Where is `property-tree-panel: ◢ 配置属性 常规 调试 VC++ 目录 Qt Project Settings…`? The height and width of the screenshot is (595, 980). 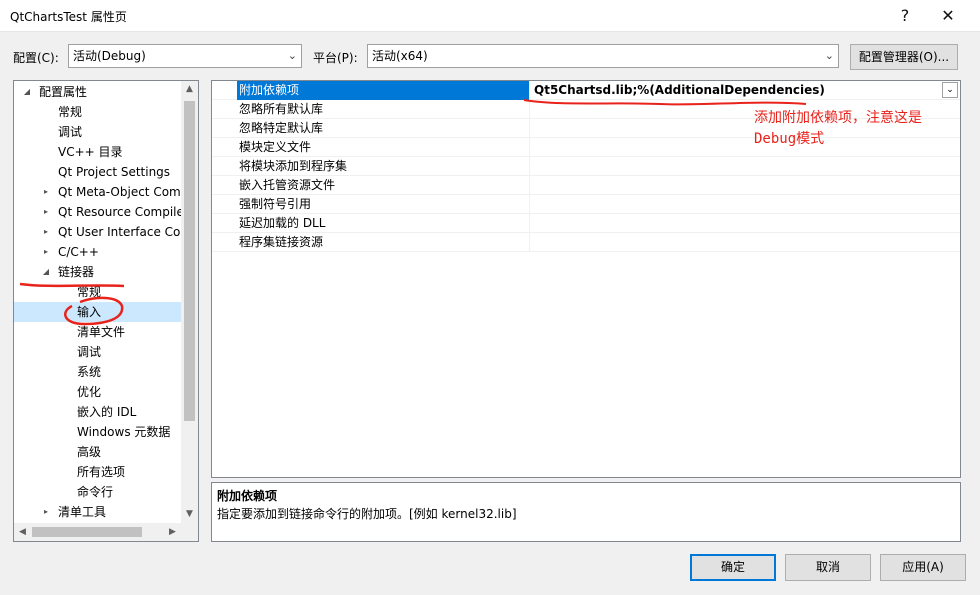 property-tree-panel: ◢ 配置属性 常规 调试 VC++ 目录 Qt Project Settings… is located at coordinates (106, 311).